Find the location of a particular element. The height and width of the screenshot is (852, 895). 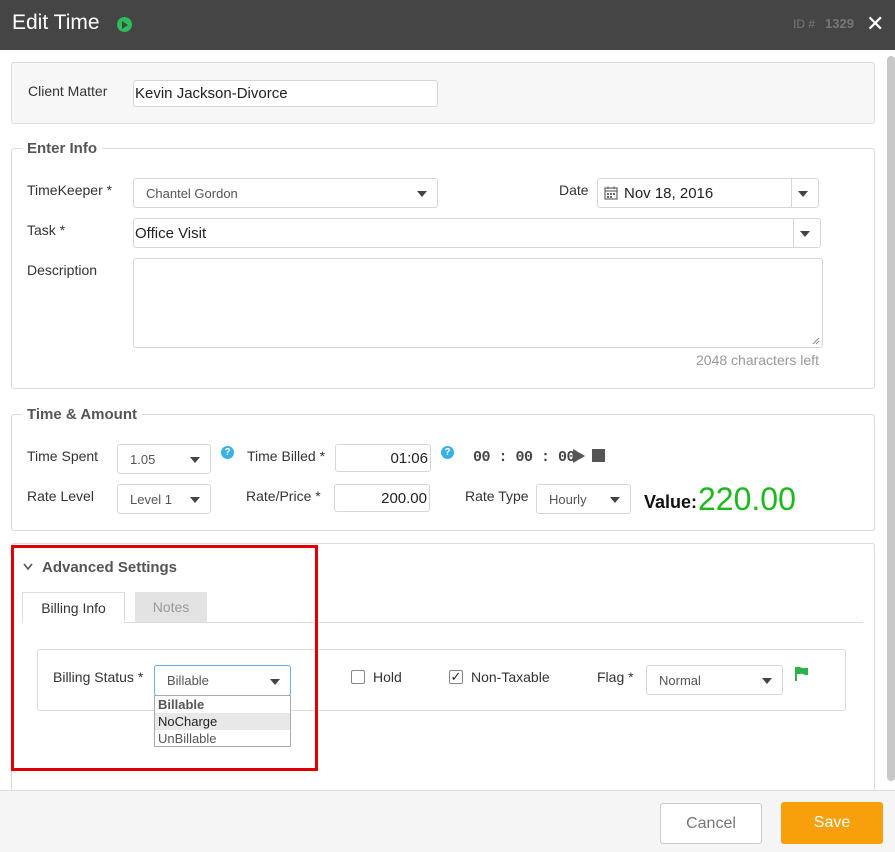

time-billed-help-icon: ? is located at coordinates (447, 452).